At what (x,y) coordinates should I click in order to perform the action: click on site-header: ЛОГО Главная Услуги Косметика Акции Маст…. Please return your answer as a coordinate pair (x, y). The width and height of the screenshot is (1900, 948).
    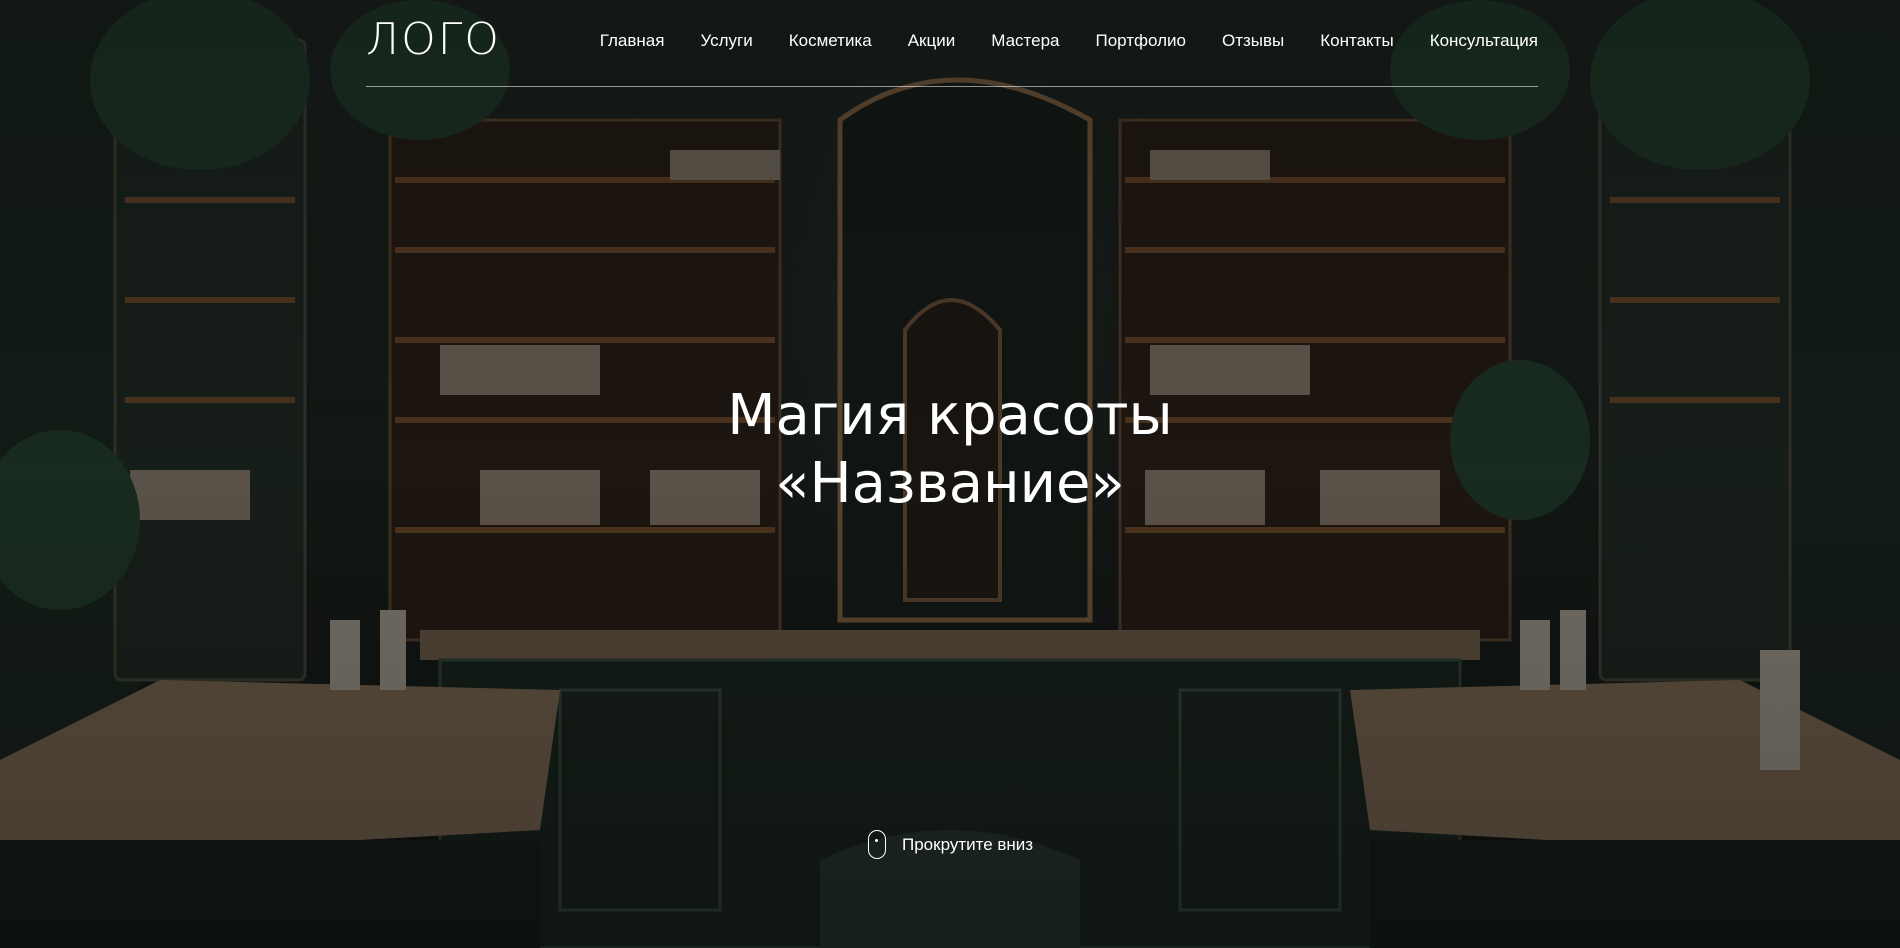
    Looking at the image, I should click on (952, 43).